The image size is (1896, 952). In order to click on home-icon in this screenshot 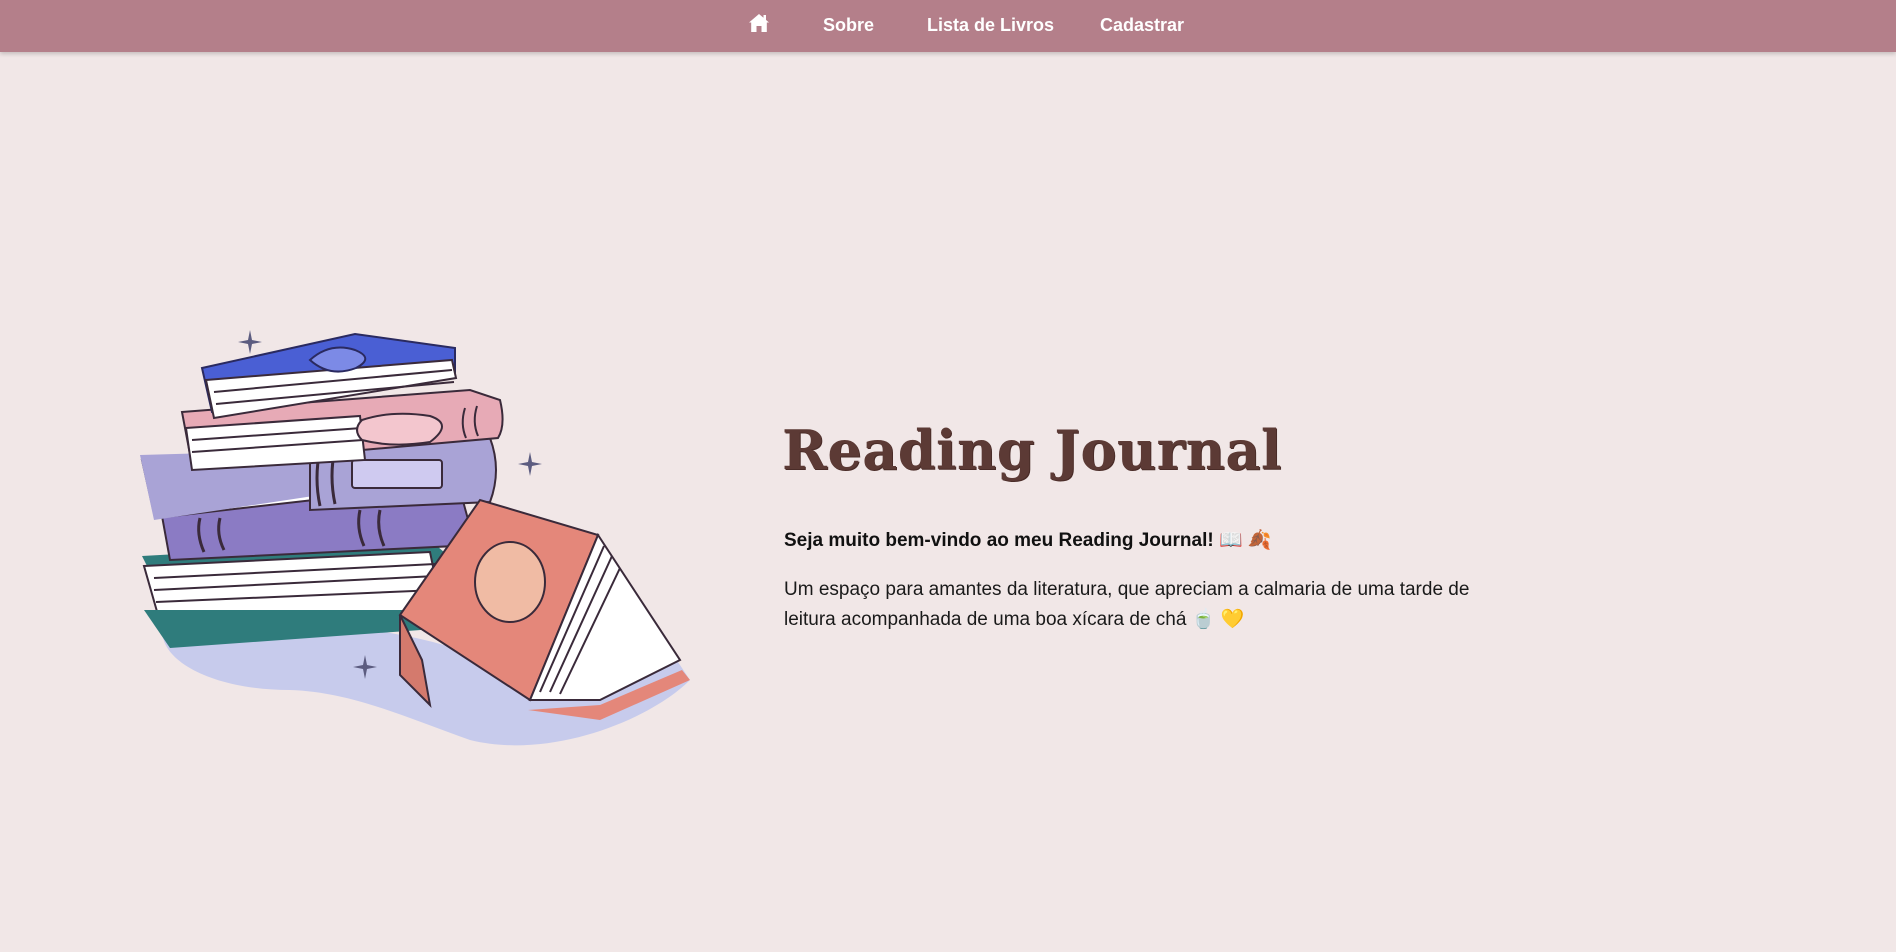, I will do `click(759, 23)`.